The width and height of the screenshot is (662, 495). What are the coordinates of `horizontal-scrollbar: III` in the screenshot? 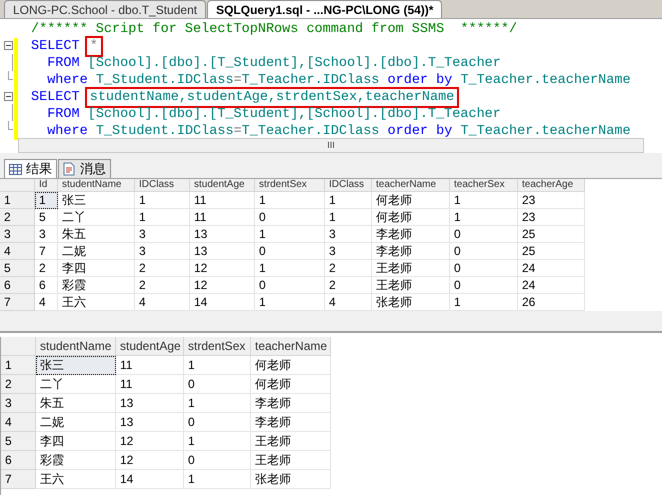 It's located at (331, 145).